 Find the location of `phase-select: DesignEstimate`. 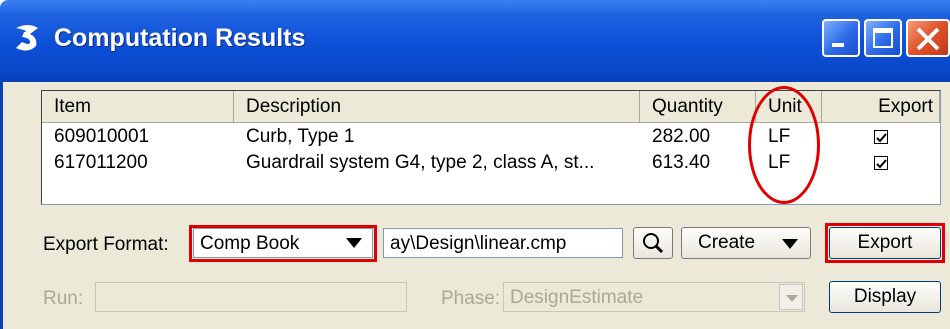

phase-select: DesignEstimate is located at coordinates (654, 297).